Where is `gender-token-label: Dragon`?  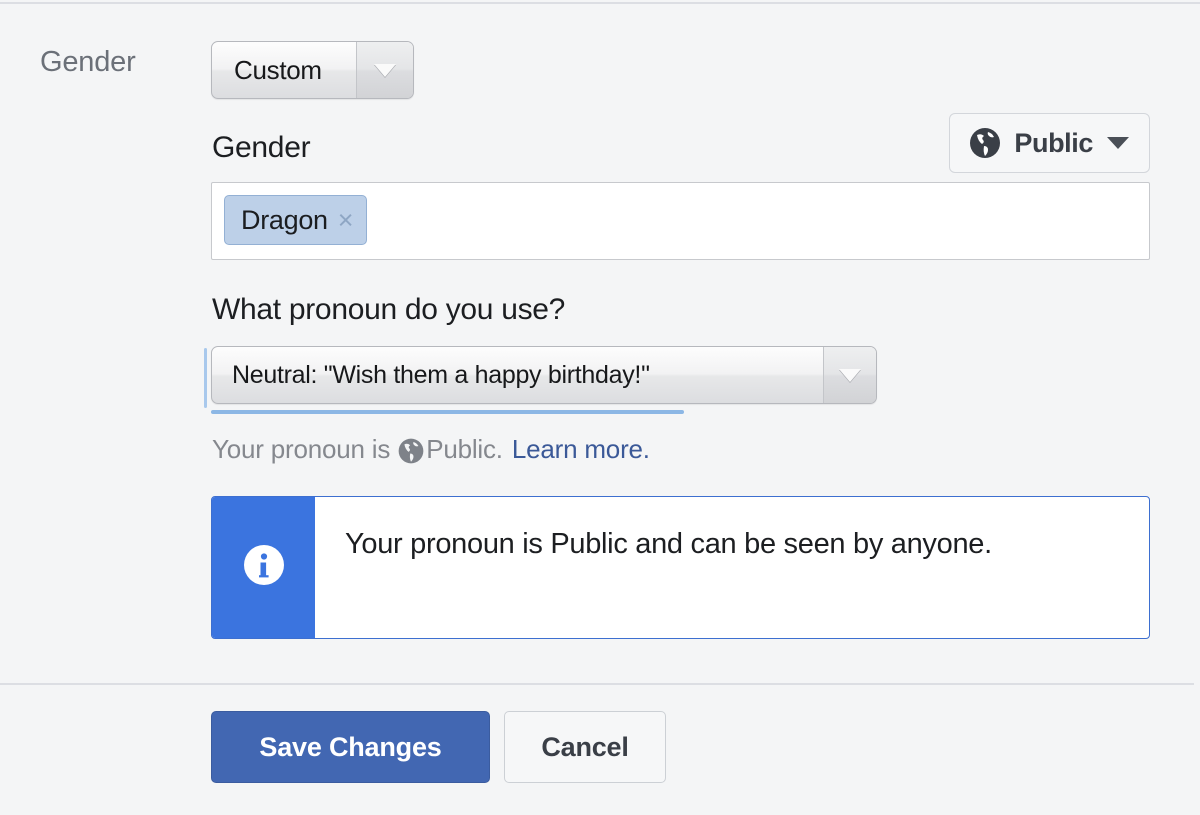 gender-token-label: Dragon is located at coordinates (284, 219).